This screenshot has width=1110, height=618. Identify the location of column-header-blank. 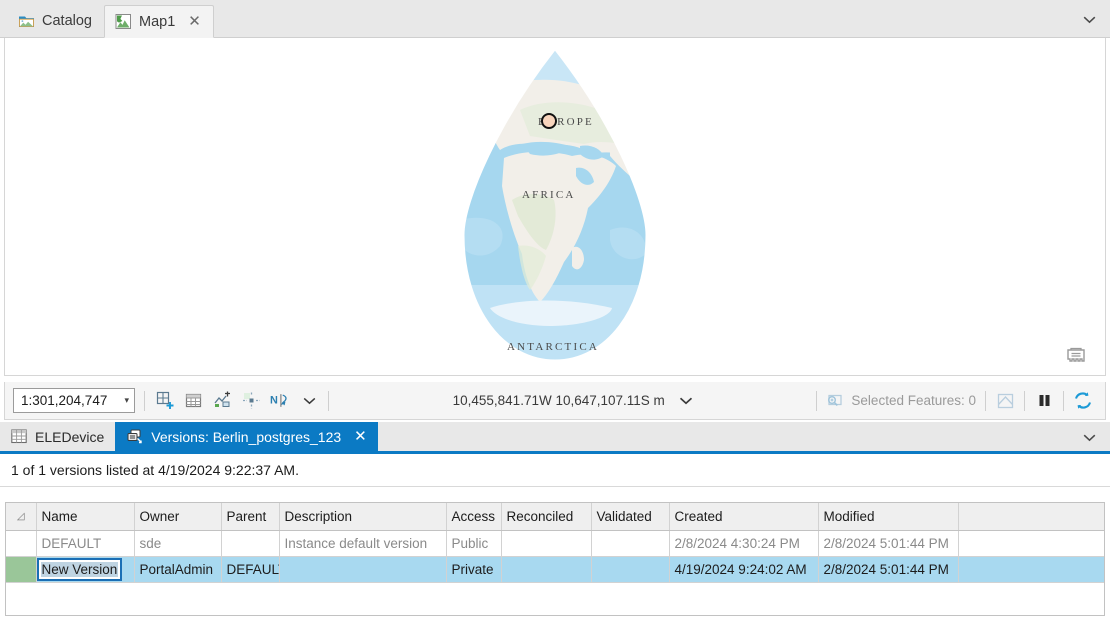
(1031, 517).